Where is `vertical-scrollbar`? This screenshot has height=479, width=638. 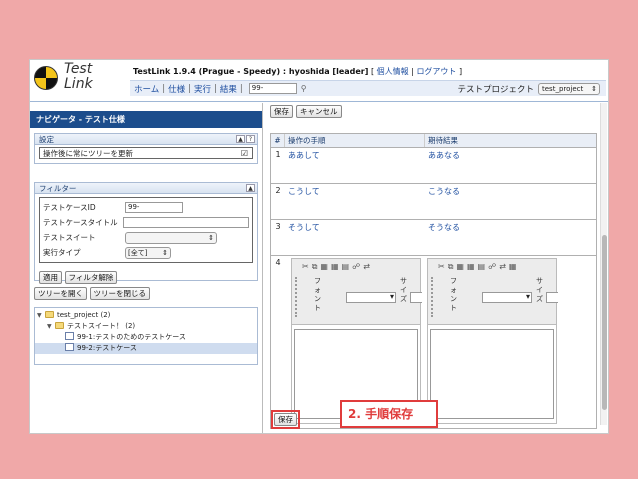
vertical-scrollbar is located at coordinates (603, 264).